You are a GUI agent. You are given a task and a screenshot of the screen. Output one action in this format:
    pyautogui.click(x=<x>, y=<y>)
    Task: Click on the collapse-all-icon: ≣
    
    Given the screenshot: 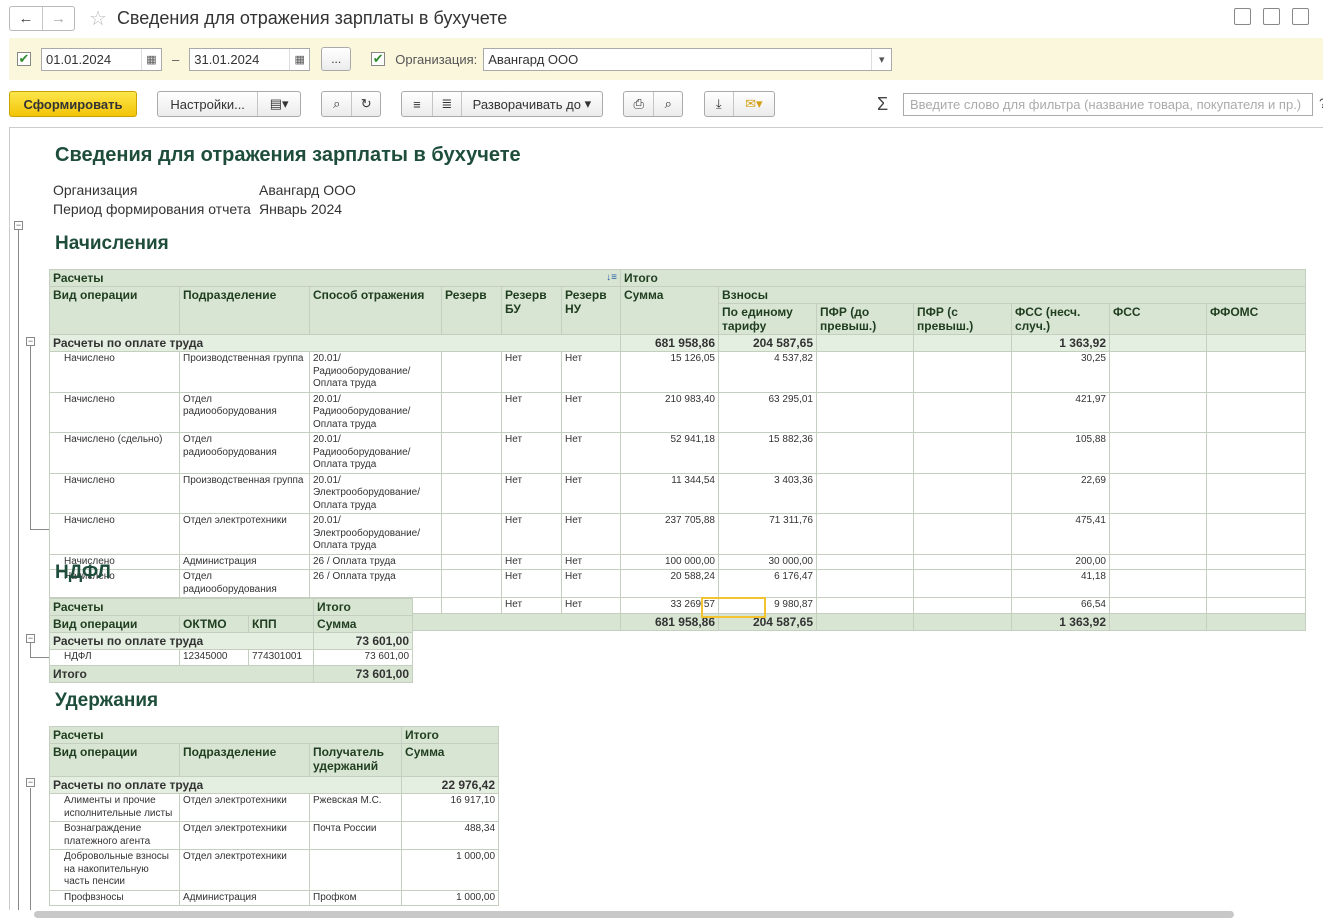 What is the action you would take?
    pyautogui.click(x=446, y=104)
    